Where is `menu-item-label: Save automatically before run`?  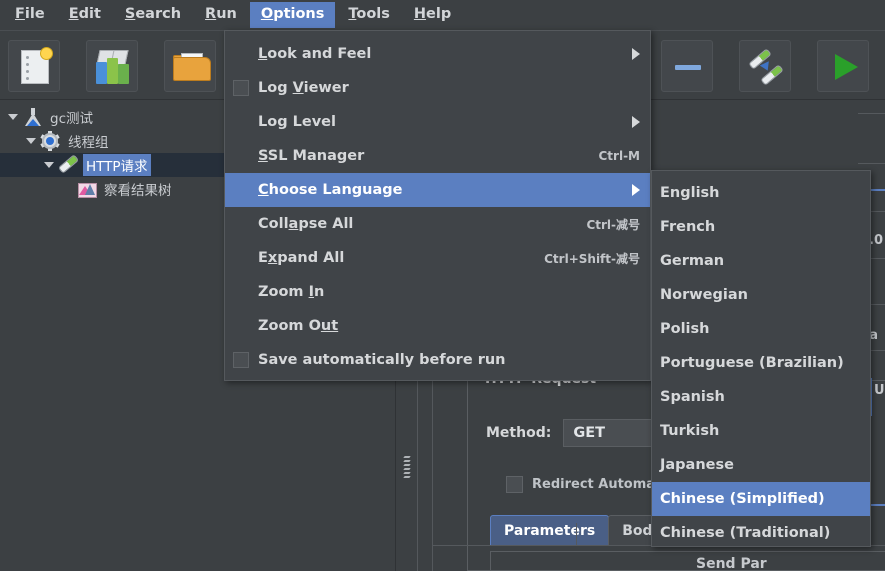
menu-item-label: Save automatically before run is located at coordinates (382, 360).